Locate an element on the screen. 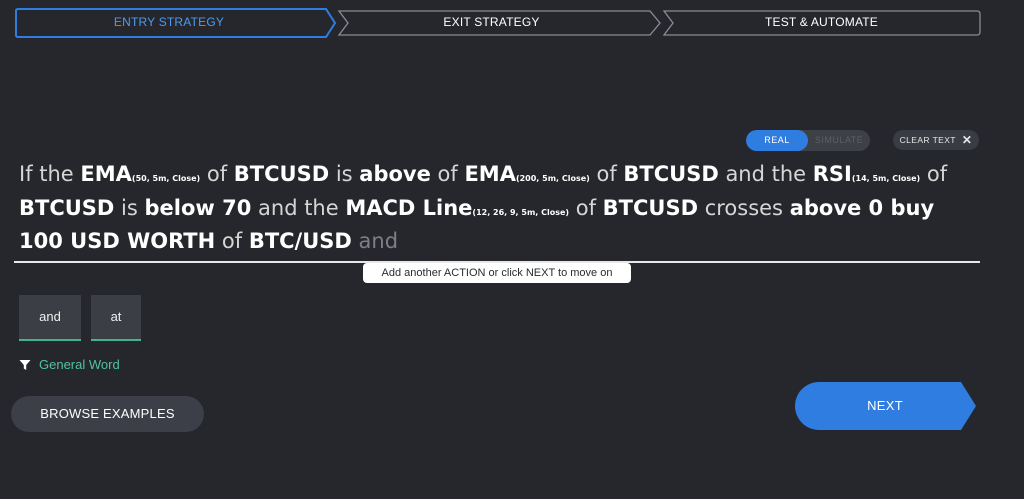 The image size is (1024, 499). sentence-text: If the is located at coordinates (50, 174).